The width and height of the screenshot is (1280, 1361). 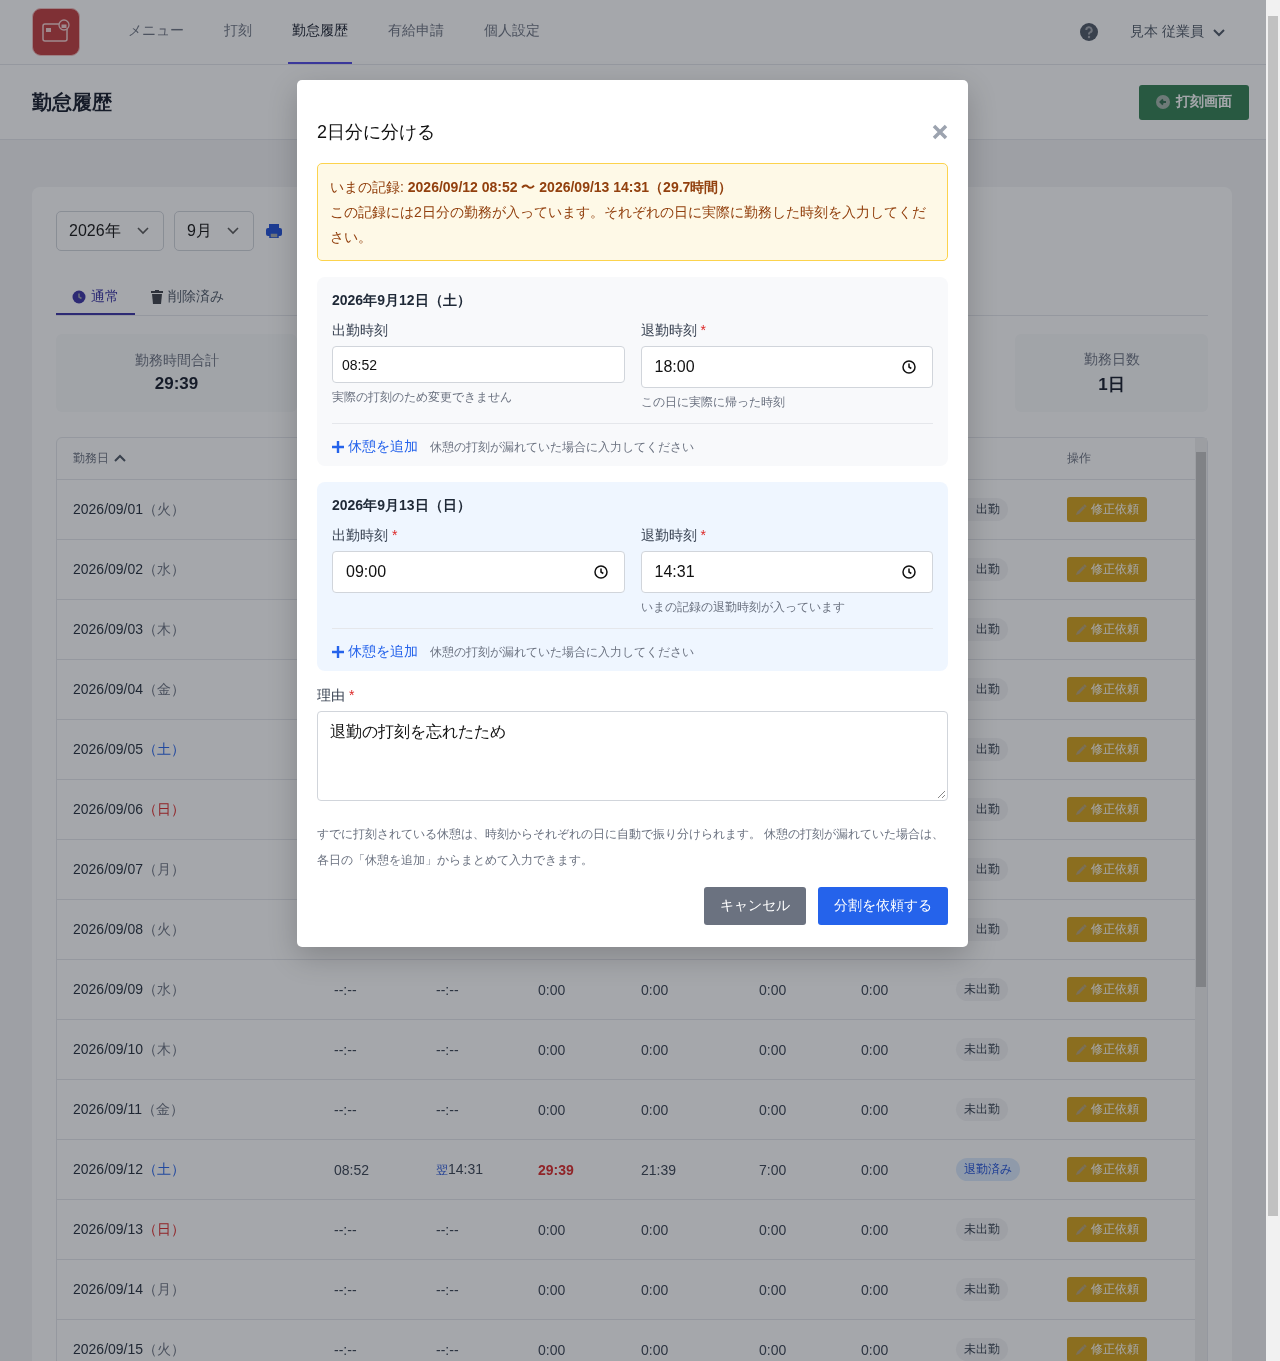 I want to click on nav-link: 有給申請, so click(x=416, y=32).